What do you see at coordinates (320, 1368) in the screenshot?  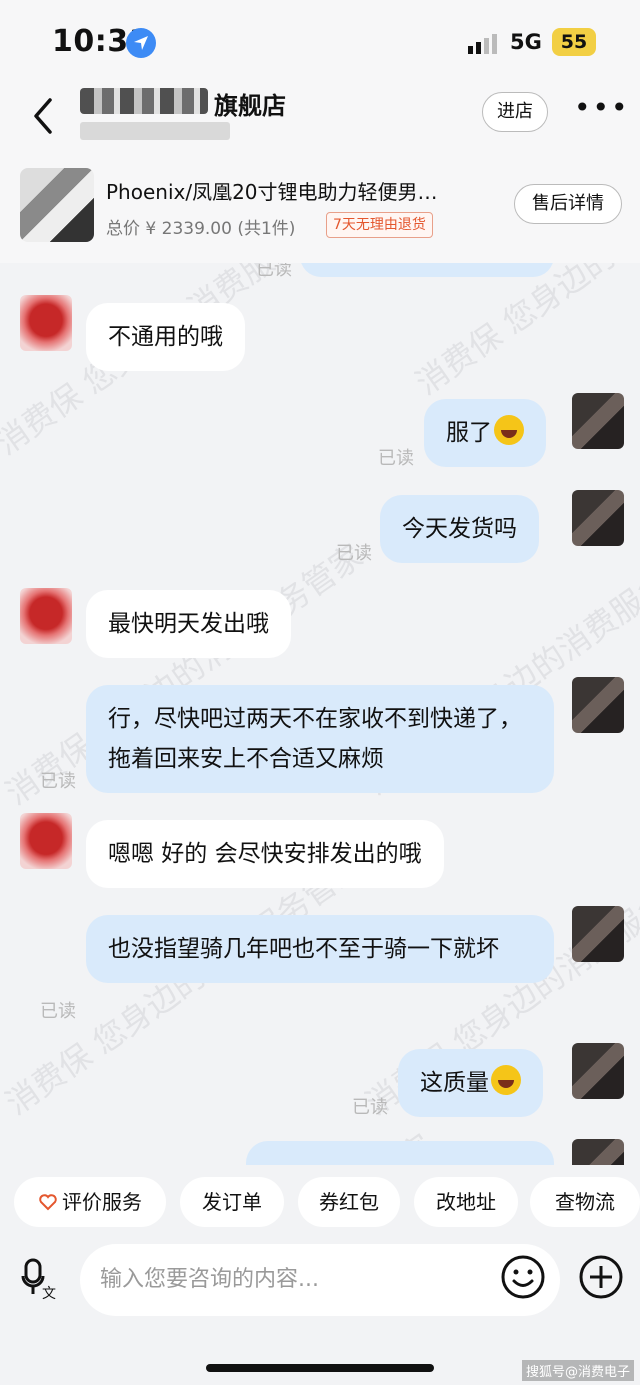 I see `home-indicator` at bounding box center [320, 1368].